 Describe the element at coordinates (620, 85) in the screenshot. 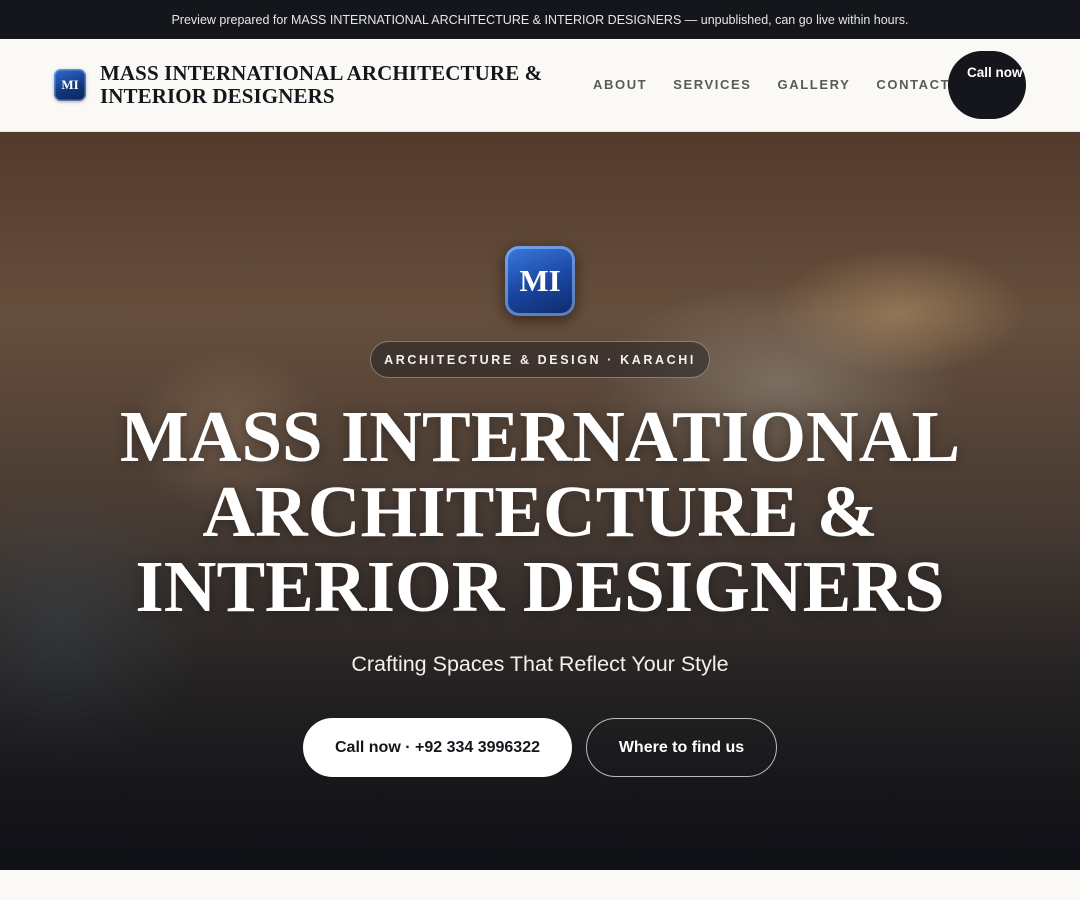

I see `nav-about: ABOUT` at that location.